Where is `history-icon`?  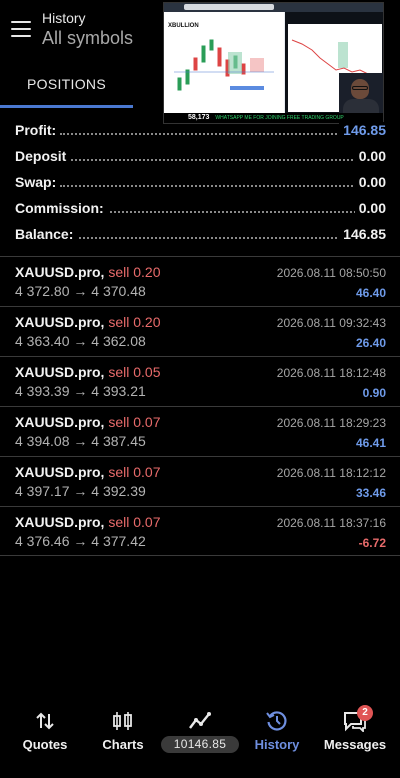 history-icon is located at coordinates (276, 721).